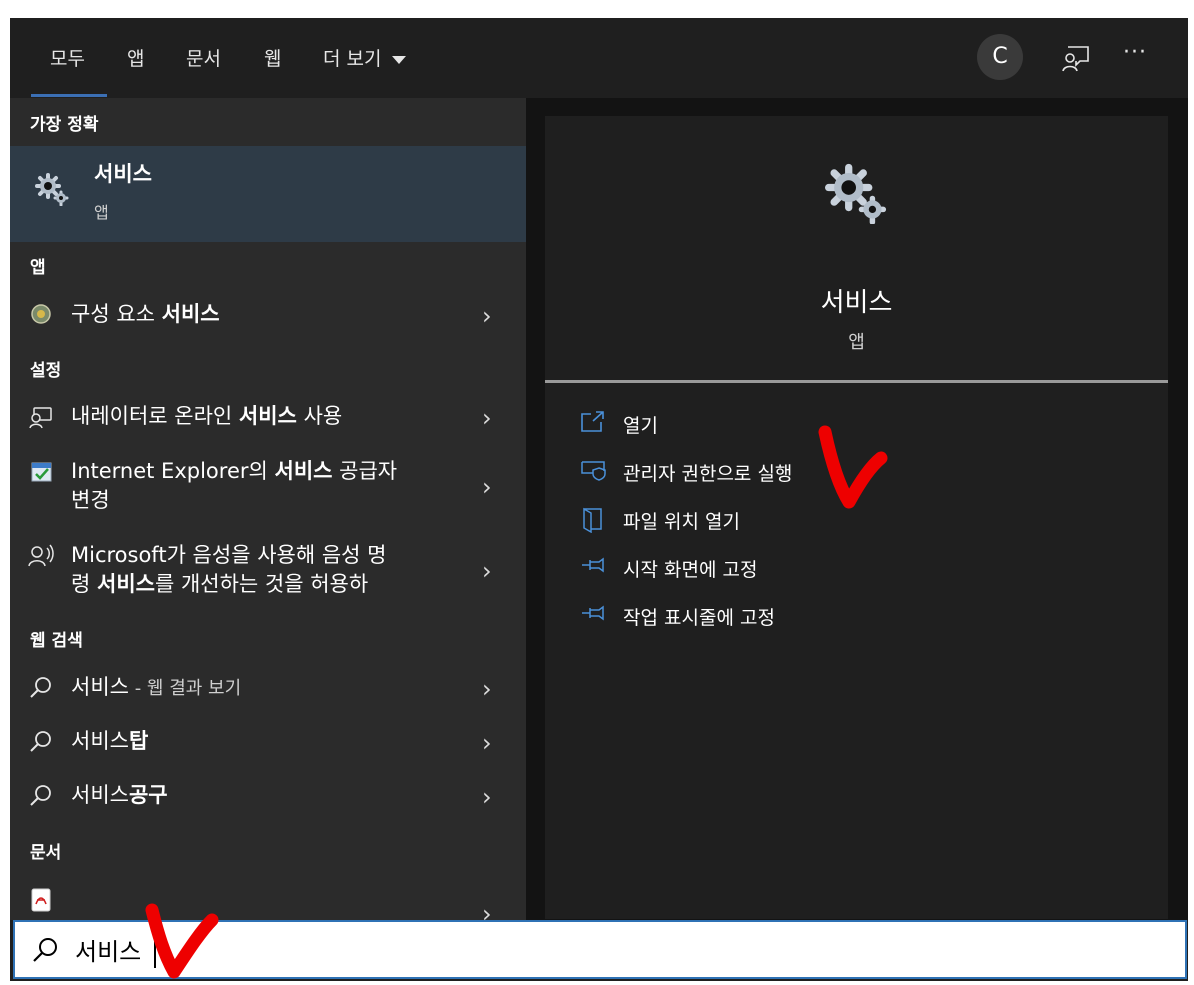  Describe the element at coordinates (145, 314) in the screenshot. I see `app-result-label: 구성 요소 서비스` at that location.